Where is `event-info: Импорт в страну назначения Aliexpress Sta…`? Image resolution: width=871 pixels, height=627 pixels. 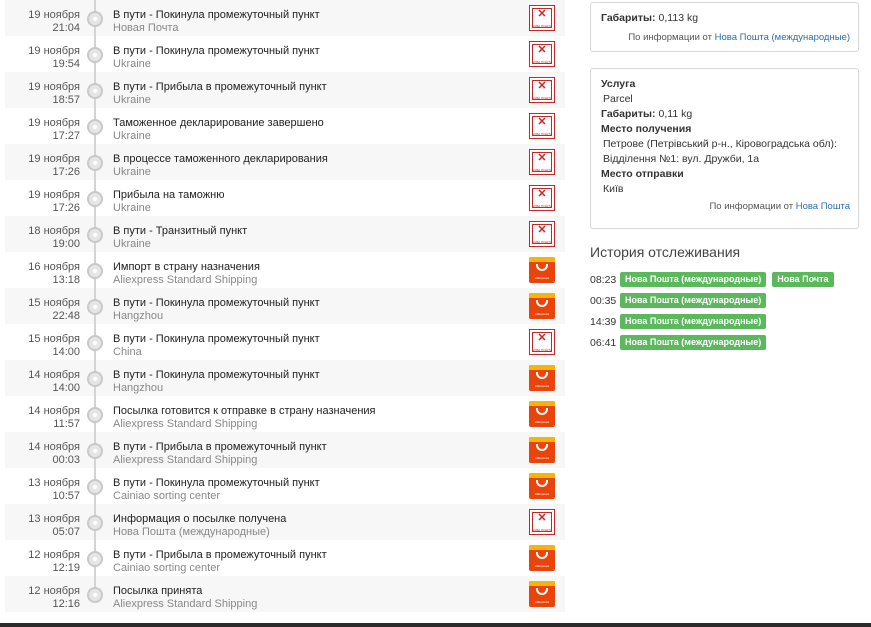 event-info: Импорт в страну назначения Aliexpress Sta… is located at coordinates (319, 269).